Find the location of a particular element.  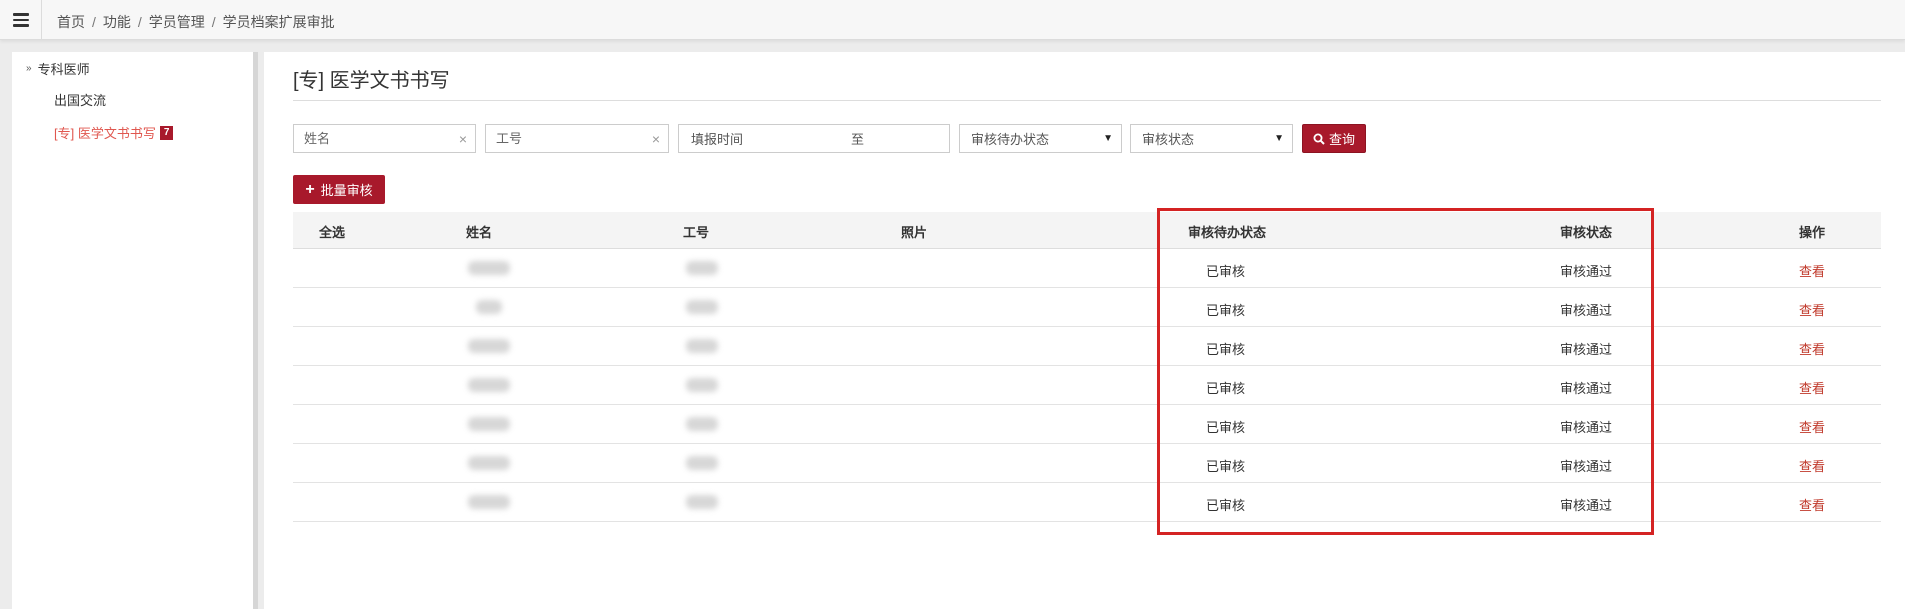

sidebar-item-label: 出国交流 is located at coordinates (80, 100).